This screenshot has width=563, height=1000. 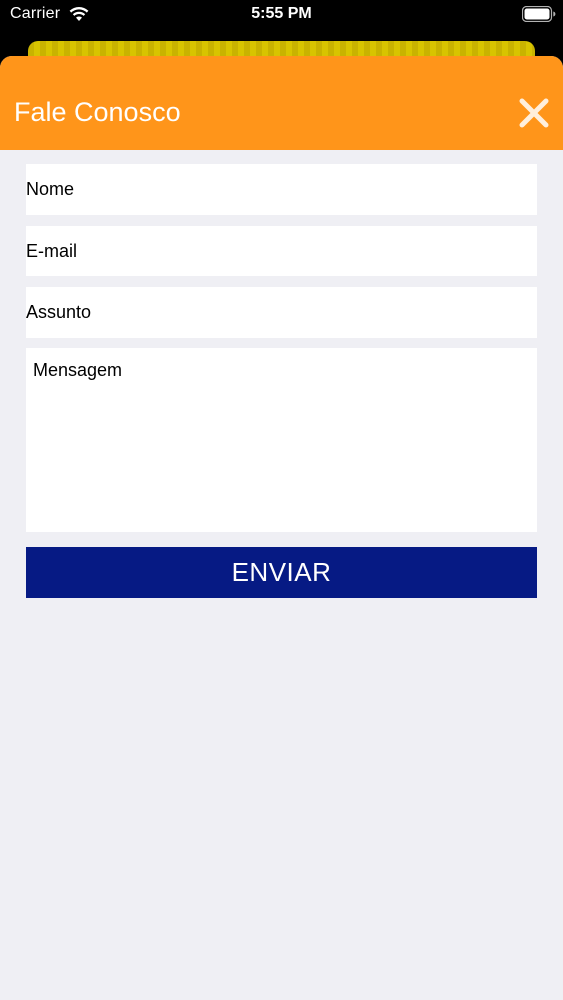 What do you see at coordinates (281, 251) in the screenshot?
I see `email-field` at bounding box center [281, 251].